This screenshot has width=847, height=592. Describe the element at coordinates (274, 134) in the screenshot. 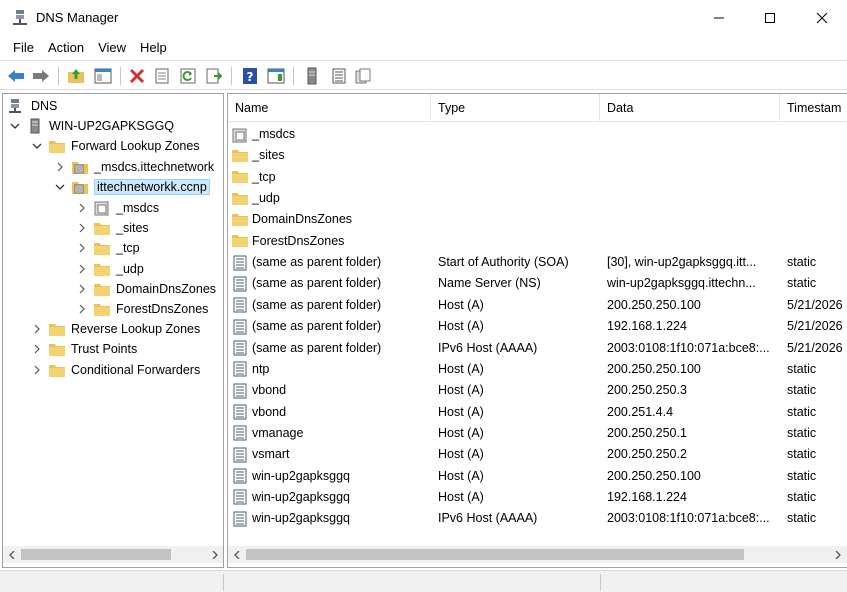

I see `record-name: _msdcs` at that location.